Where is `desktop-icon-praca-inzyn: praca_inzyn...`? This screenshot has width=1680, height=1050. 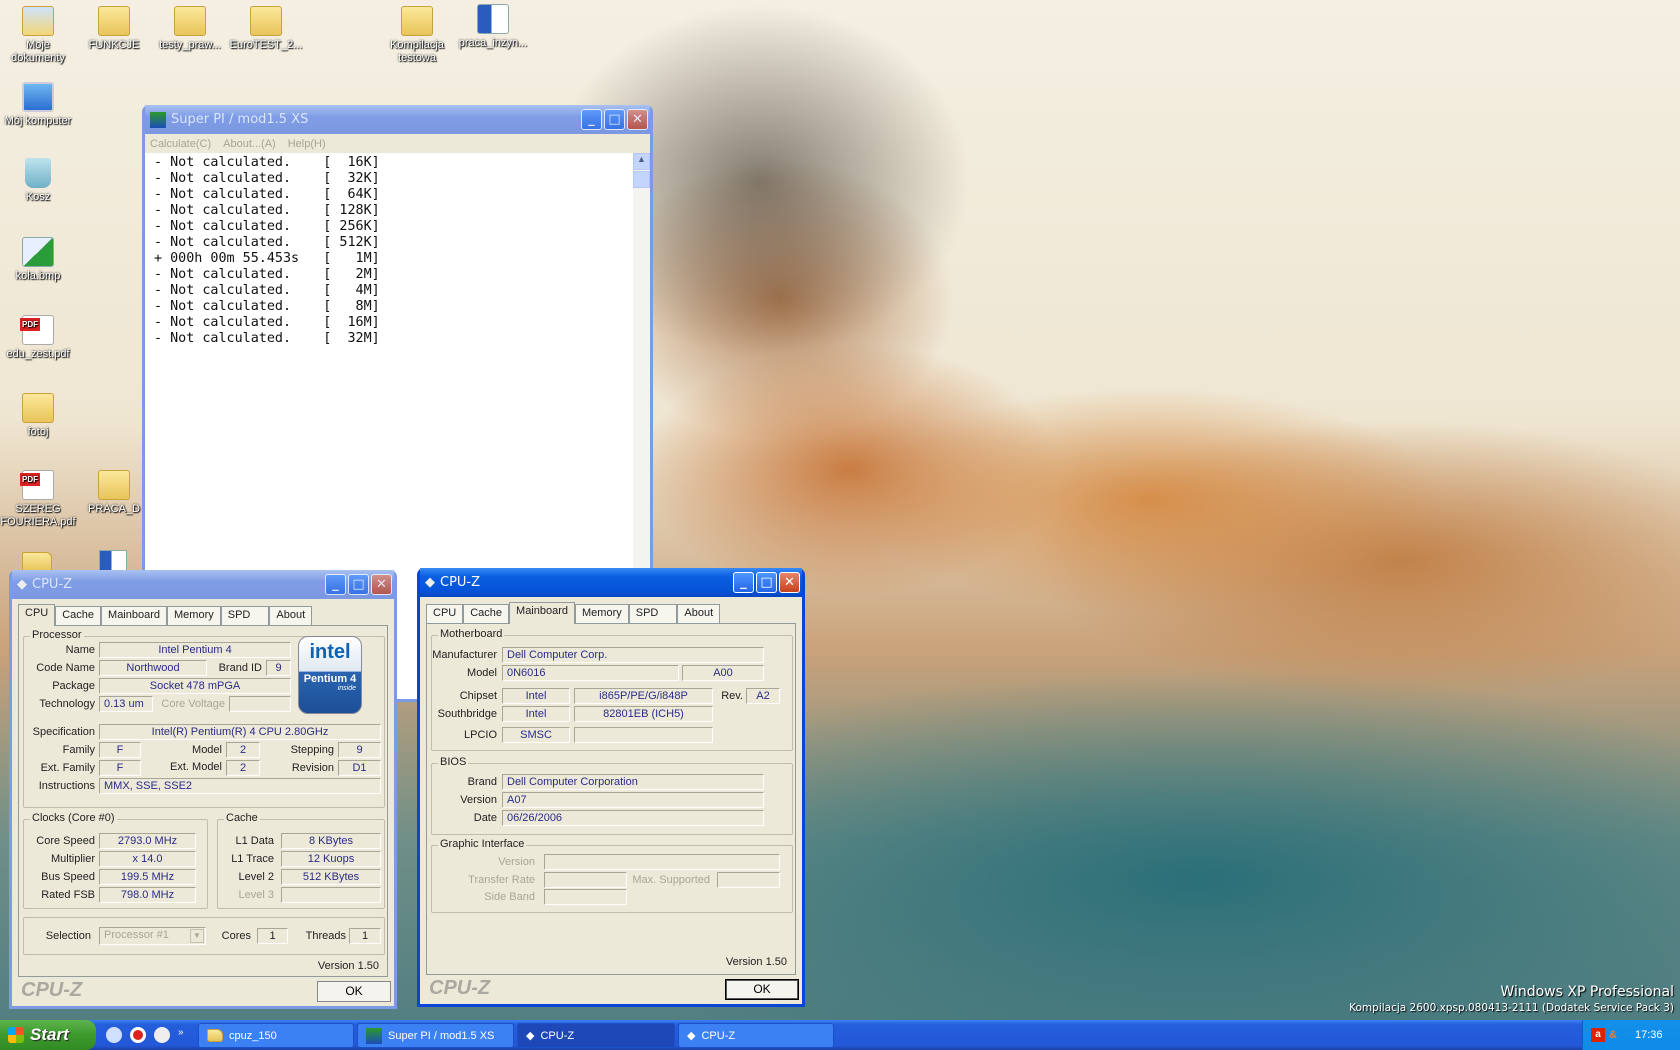
desktop-icon-praca-inzyn: praca_inzyn... is located at coordinates (493, 27).